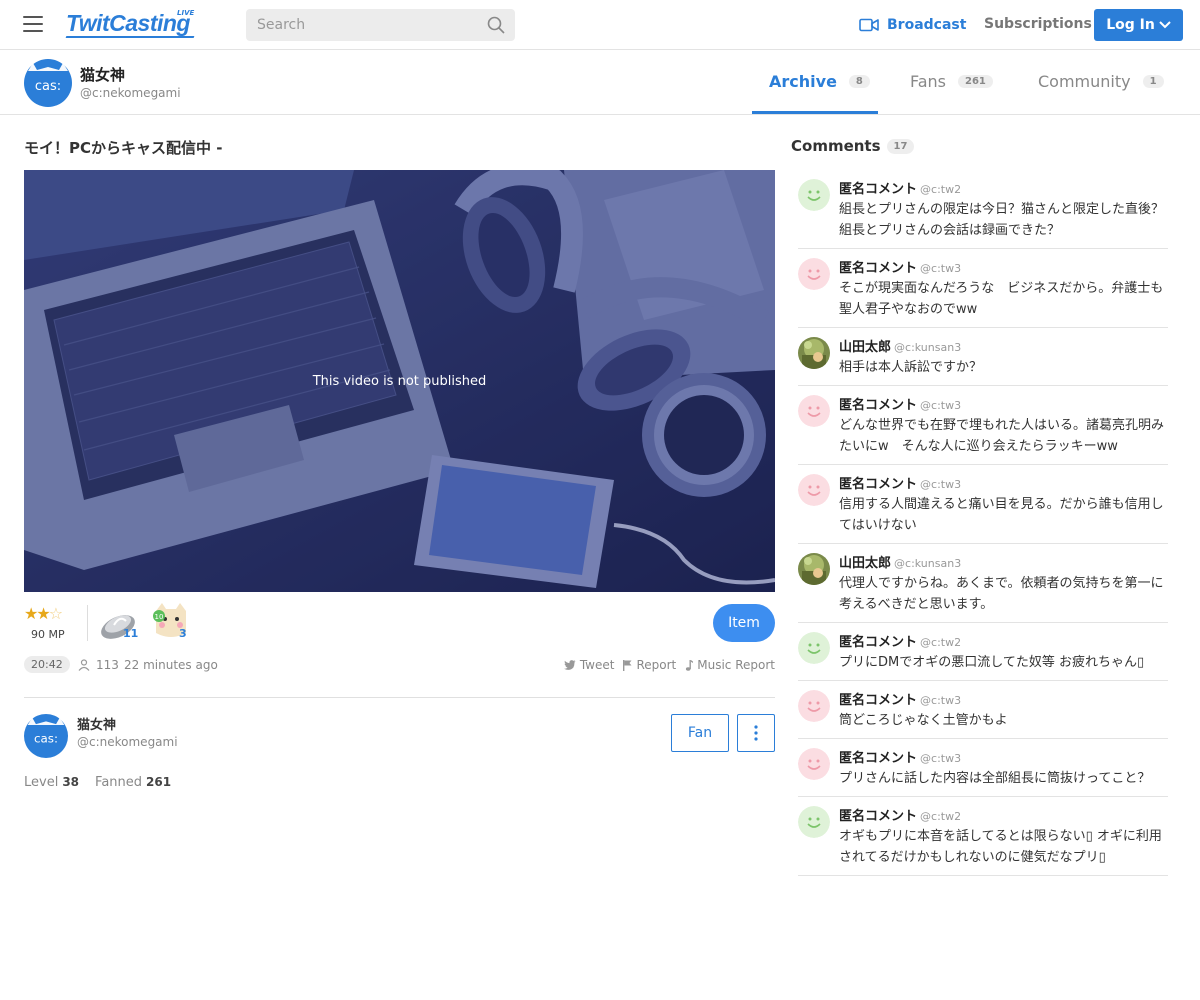 This screenshot has height=1000, width=1200. I want to click on search-icon, so click(496, 25).